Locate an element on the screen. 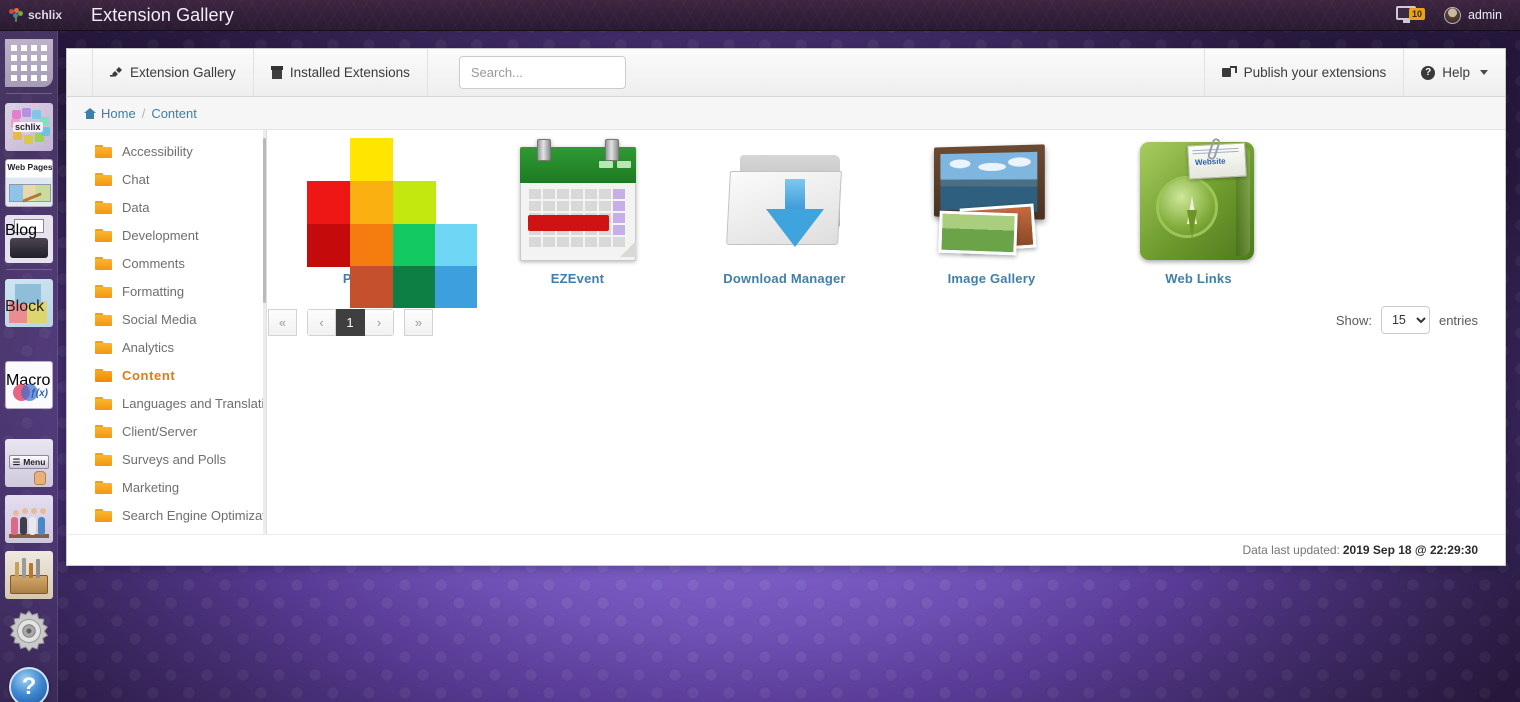  help-menu-button: ? Help is located at coordinates (1454, 72).